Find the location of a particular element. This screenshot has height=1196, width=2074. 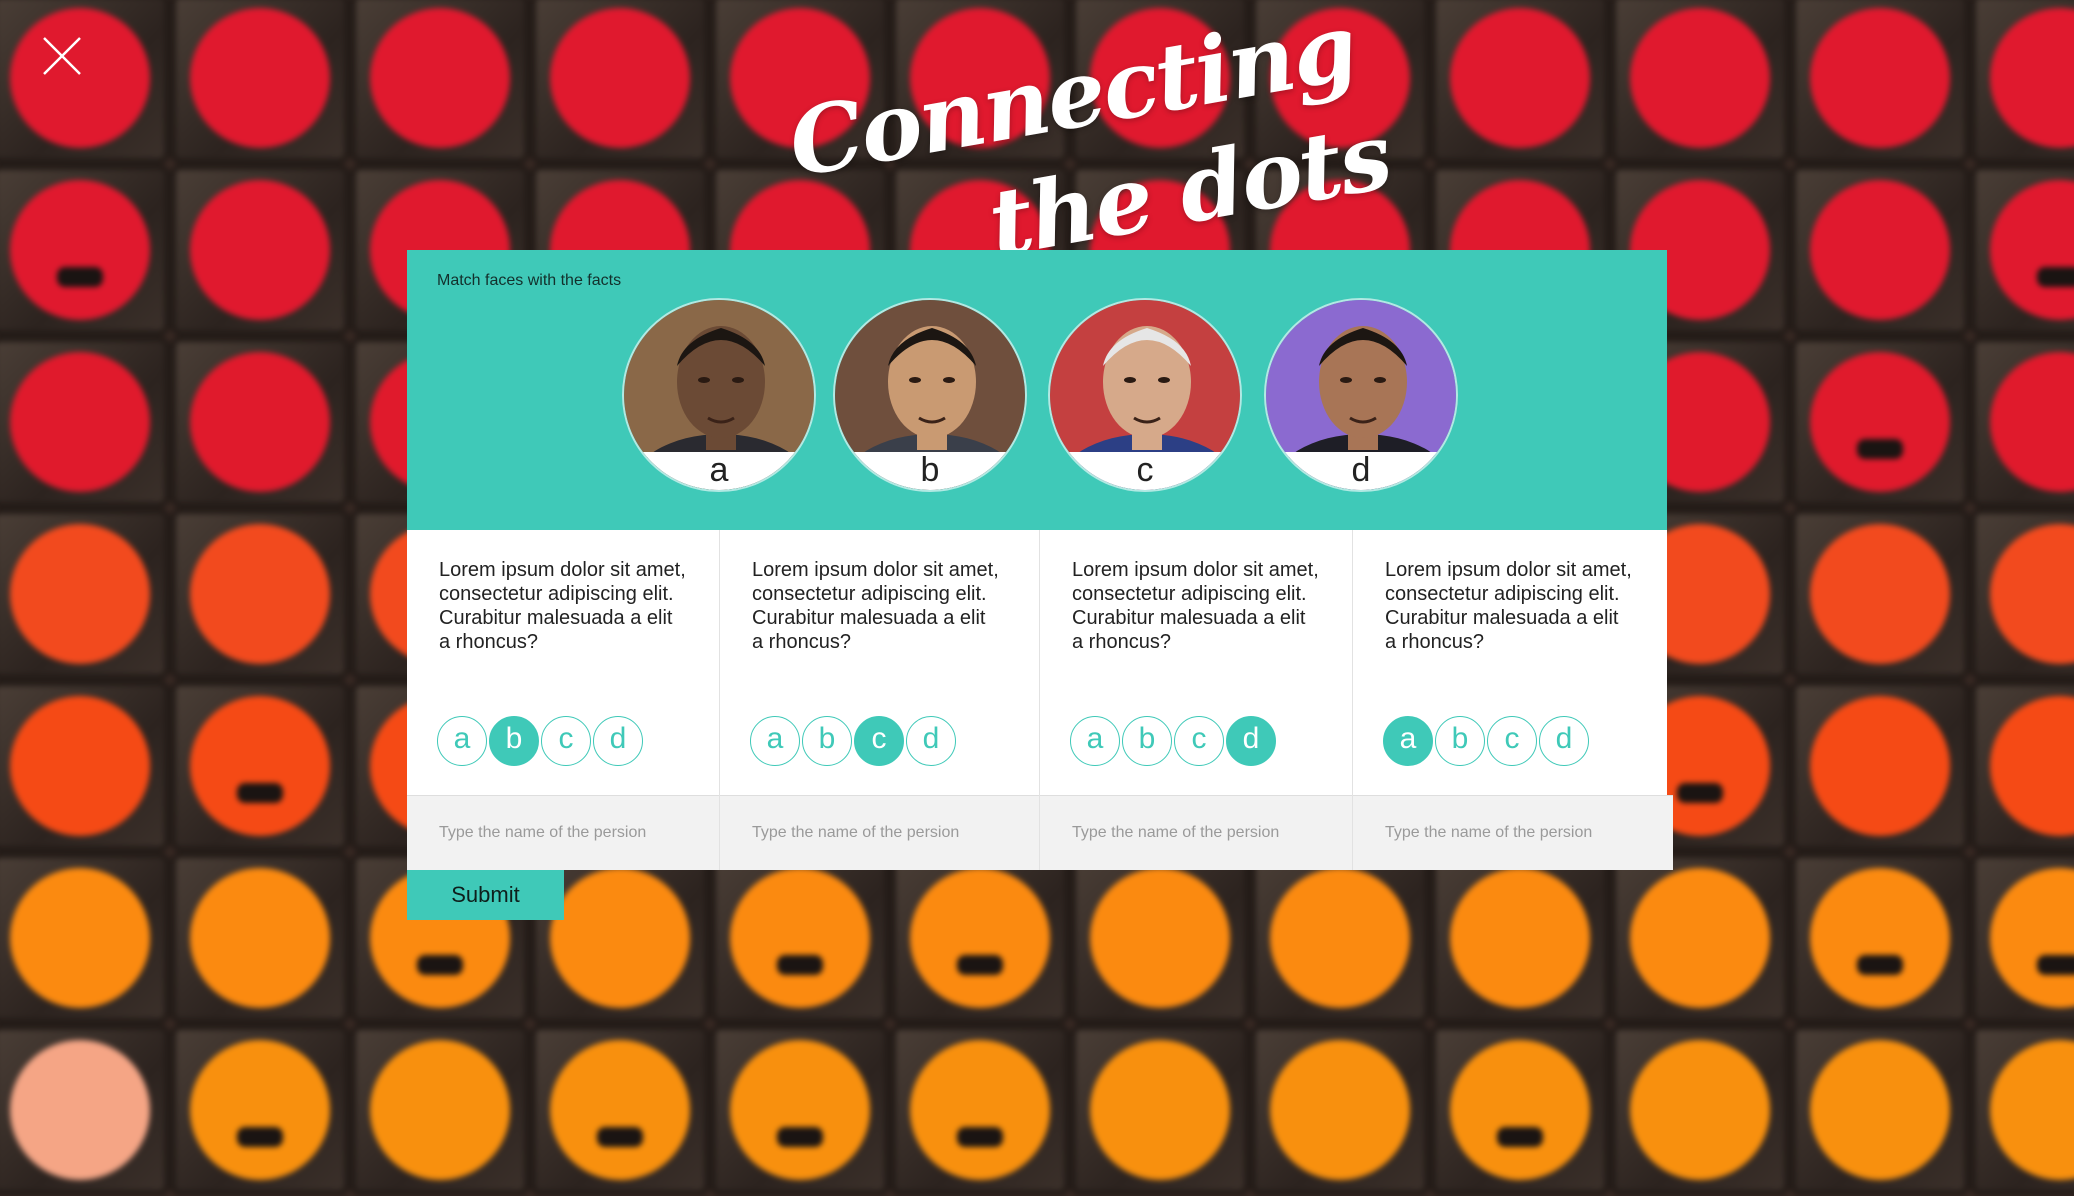

face-option-a: a is located at coordinates (719, 395).